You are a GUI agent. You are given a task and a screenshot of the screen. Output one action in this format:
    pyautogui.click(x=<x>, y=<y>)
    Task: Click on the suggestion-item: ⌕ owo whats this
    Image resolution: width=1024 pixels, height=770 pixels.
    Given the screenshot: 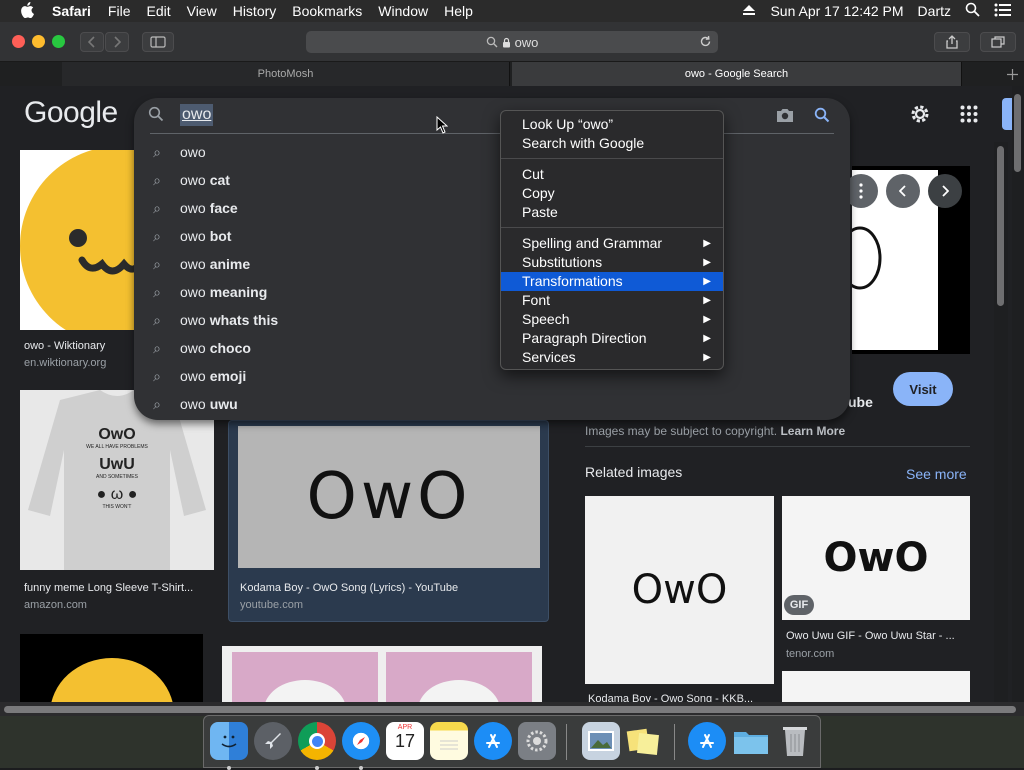 What is the action you would take?
    pyautogui.click(x=314, y=320)
    